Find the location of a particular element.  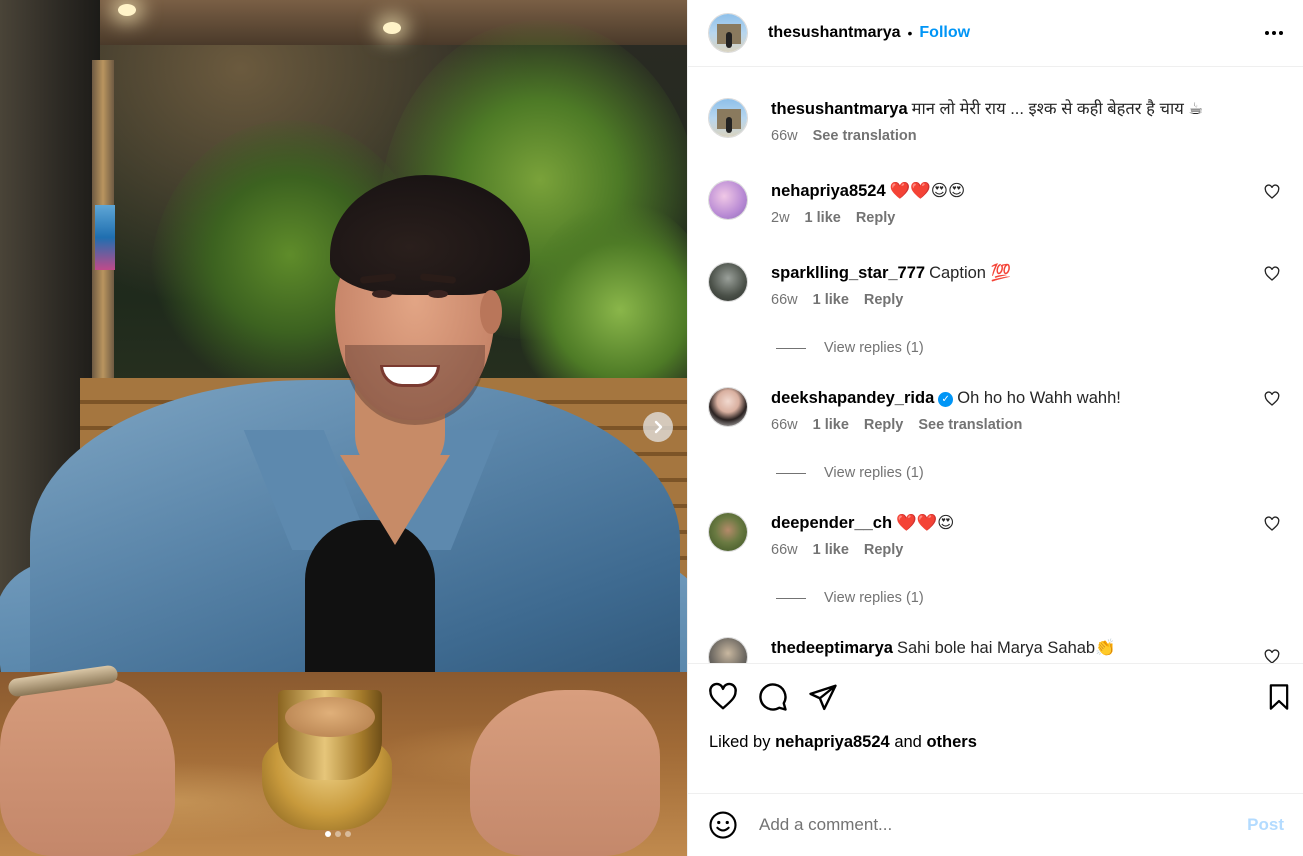

photo-ear is located at coordinates (491, 312).